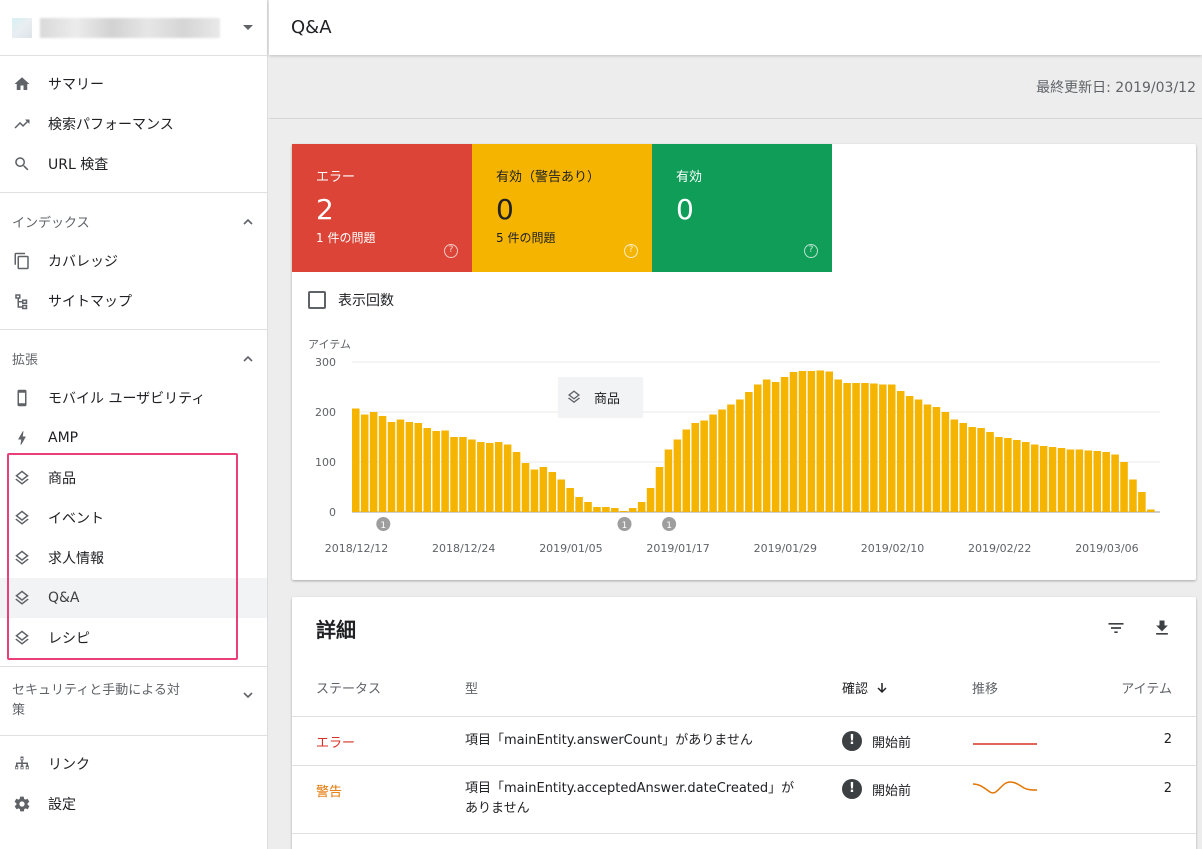 The width and height of the screenshot is (1202, 849). I want to click on col-header-status: ステータス, so click(348, 687).